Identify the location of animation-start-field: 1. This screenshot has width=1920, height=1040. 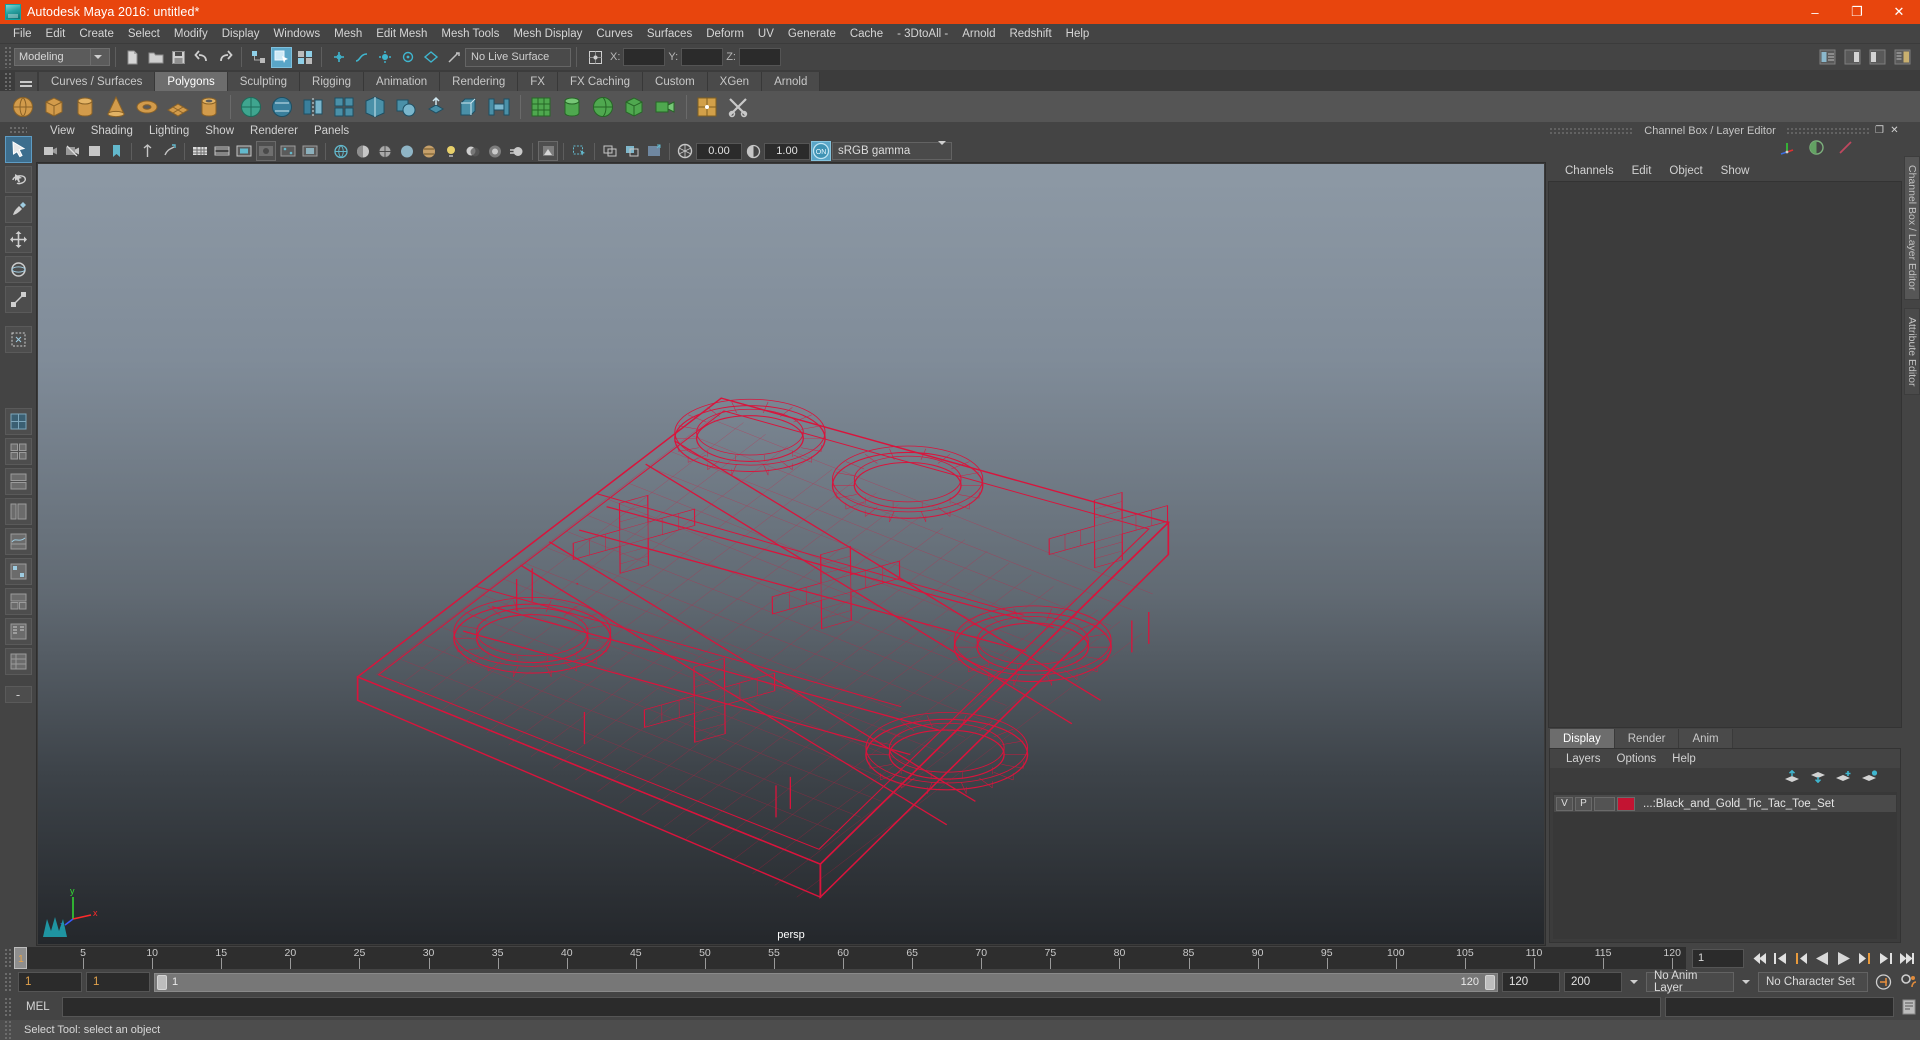
(50, 982).